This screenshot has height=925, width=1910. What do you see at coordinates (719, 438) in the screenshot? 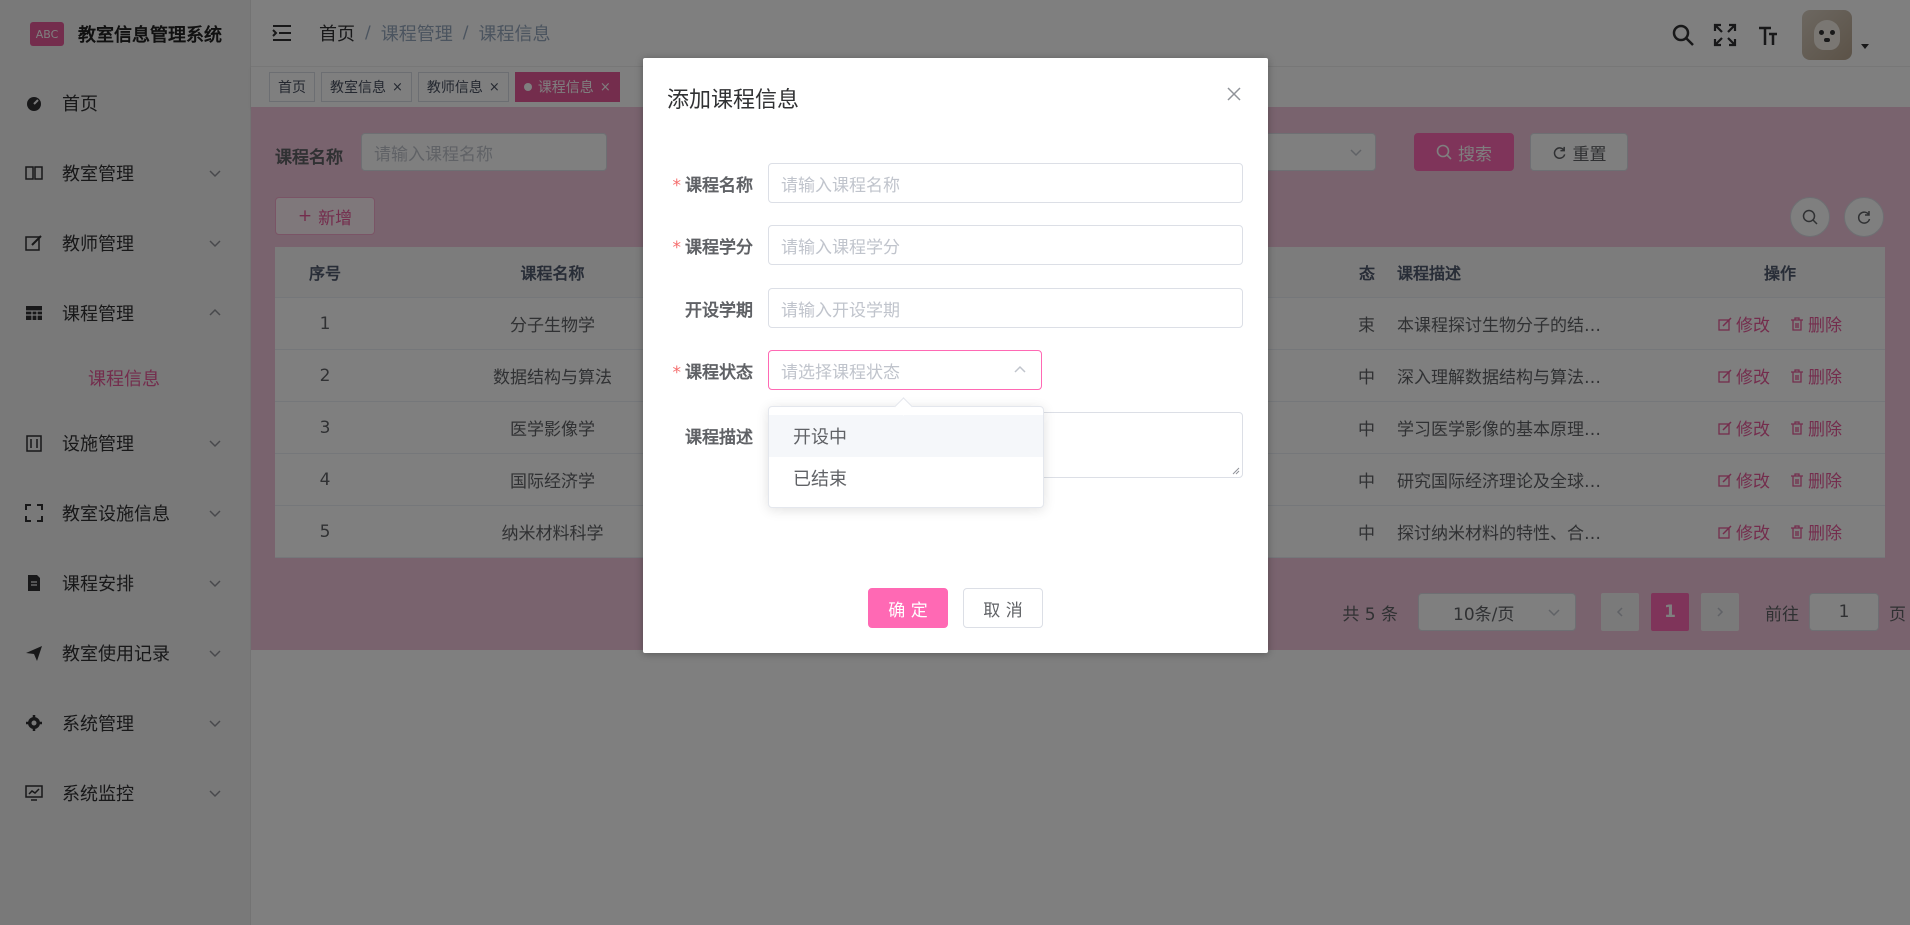
I see `field-label-text: 课程描述` at bounding box center [719, 438].